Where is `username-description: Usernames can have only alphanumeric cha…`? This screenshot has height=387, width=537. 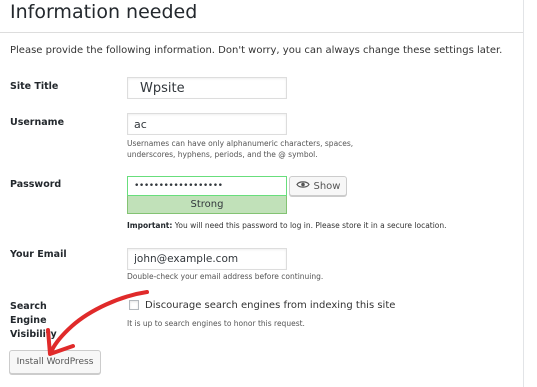 username-description: Usernames can have only alphanumeric cha… is located at coordinates (240, 149).